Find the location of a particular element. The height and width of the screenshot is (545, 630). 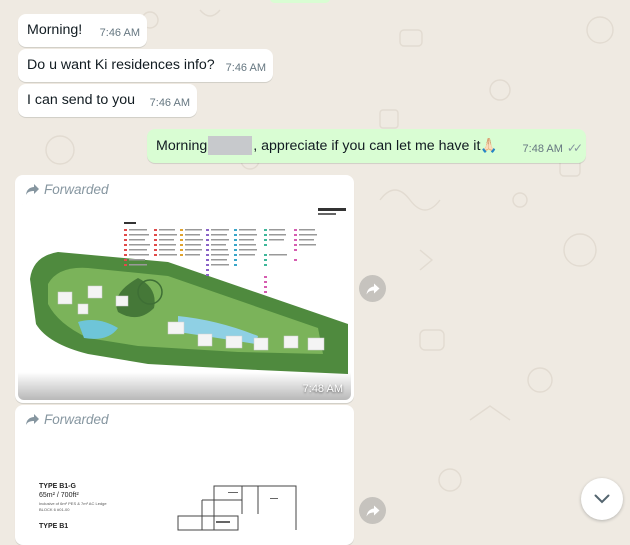

chevron-down-icon is located at coordinates (602, 499).